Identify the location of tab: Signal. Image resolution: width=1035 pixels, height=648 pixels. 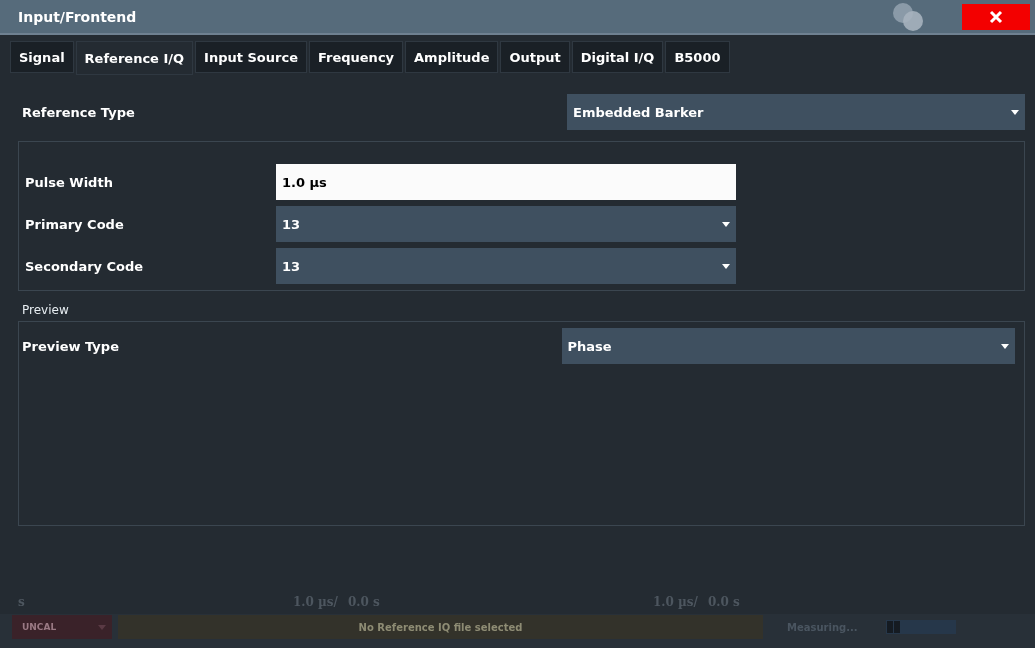
(42, 57).